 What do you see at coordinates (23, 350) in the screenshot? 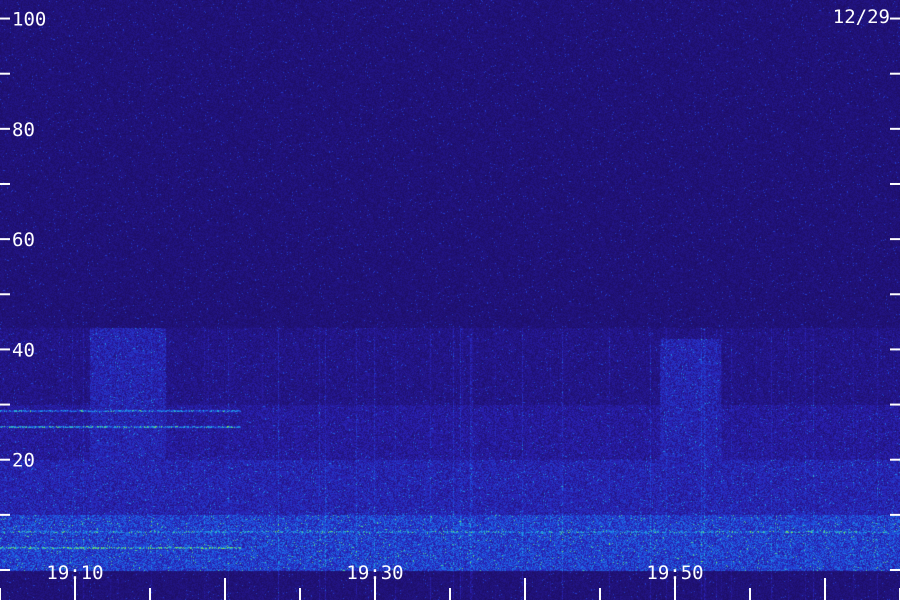
I see `y-tick-label: 40` at bounding box center [23, 350].